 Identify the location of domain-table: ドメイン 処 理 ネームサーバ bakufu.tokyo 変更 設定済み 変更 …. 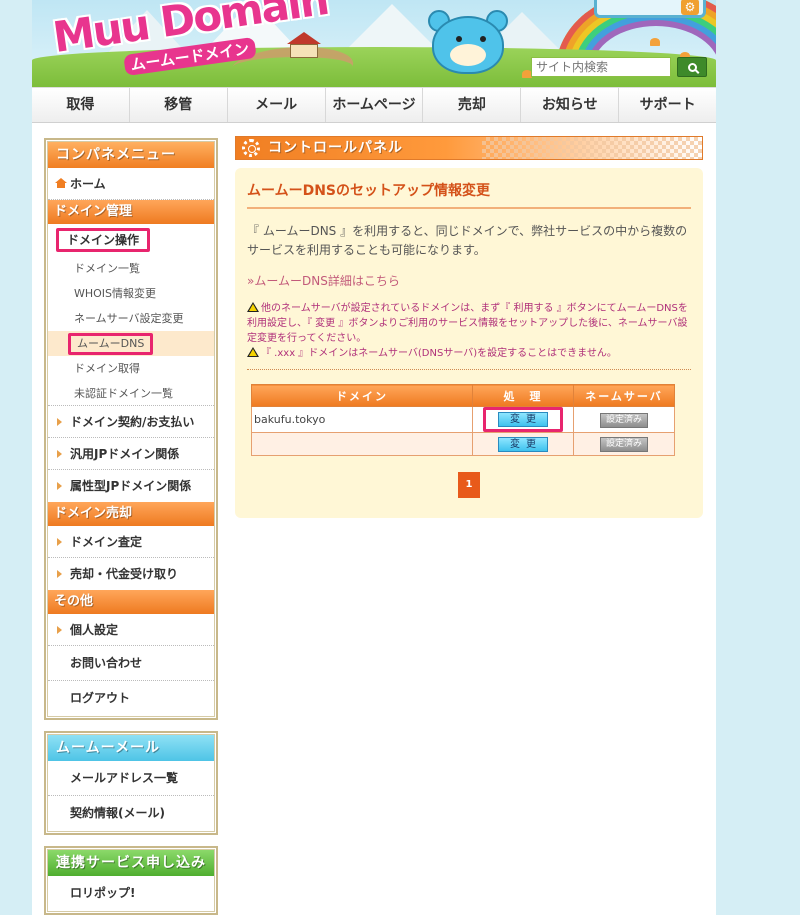
(463, 420).